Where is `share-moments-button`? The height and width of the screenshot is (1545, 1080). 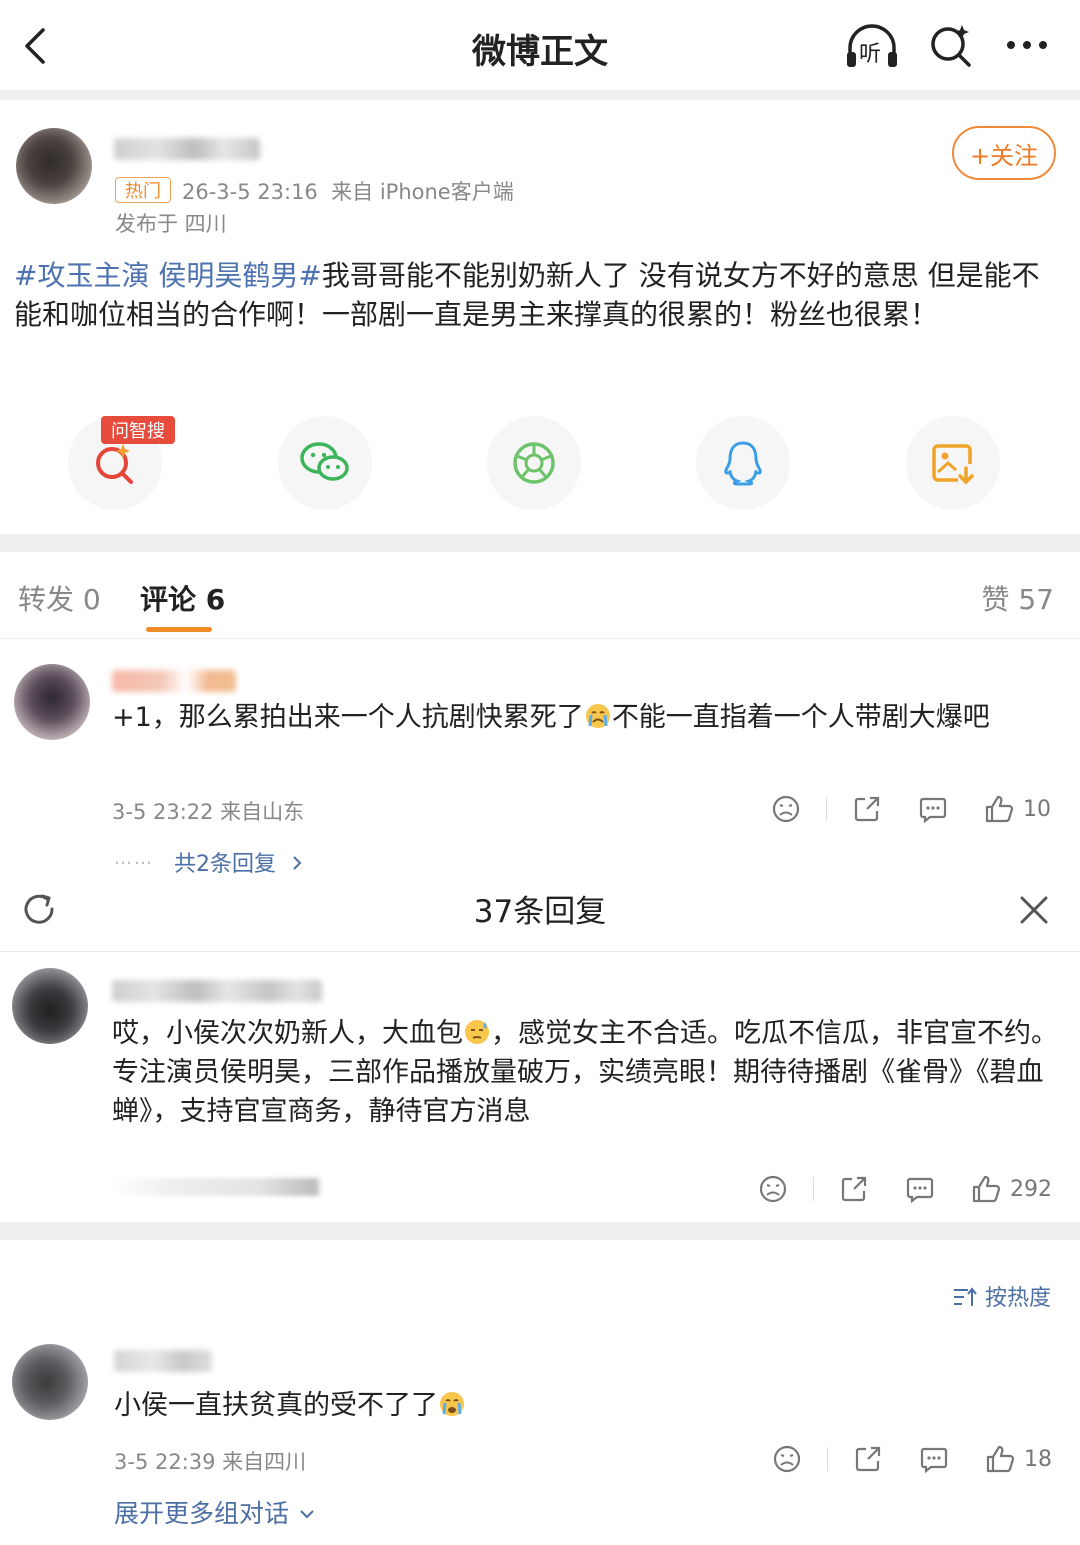 share-moments-button is located at coordinates (534, 463).